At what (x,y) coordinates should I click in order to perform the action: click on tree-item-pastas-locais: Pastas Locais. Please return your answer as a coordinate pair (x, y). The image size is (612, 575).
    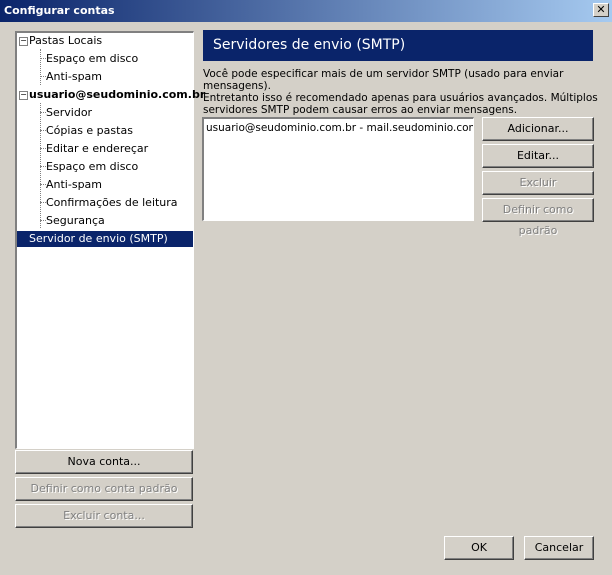
    Looking at the image, I should click on (65, 41).